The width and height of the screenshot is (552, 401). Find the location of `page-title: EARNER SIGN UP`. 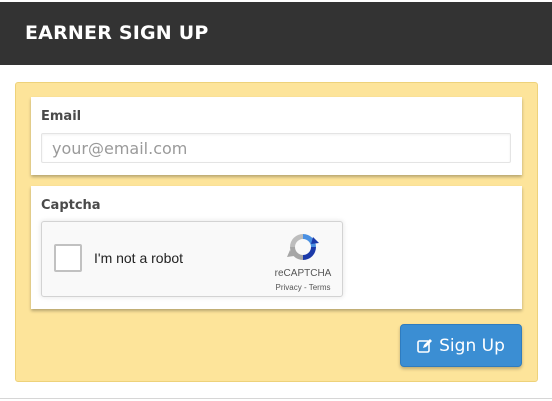

page-title: EARNER SIGN UP is located at coordinates (117, 33).